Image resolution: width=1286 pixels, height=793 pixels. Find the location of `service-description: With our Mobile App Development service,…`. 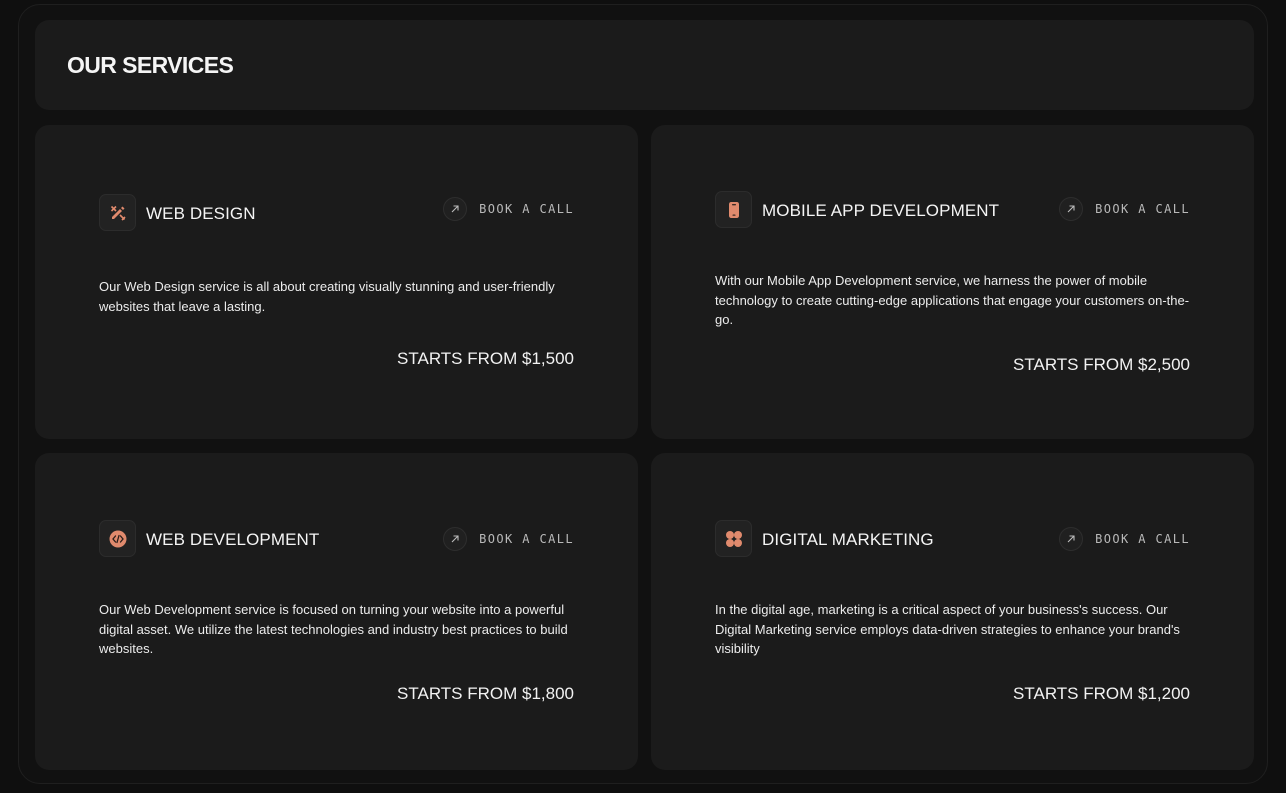

service-description: With our Mobile App Development service,… is located at coordinates (952, 300).